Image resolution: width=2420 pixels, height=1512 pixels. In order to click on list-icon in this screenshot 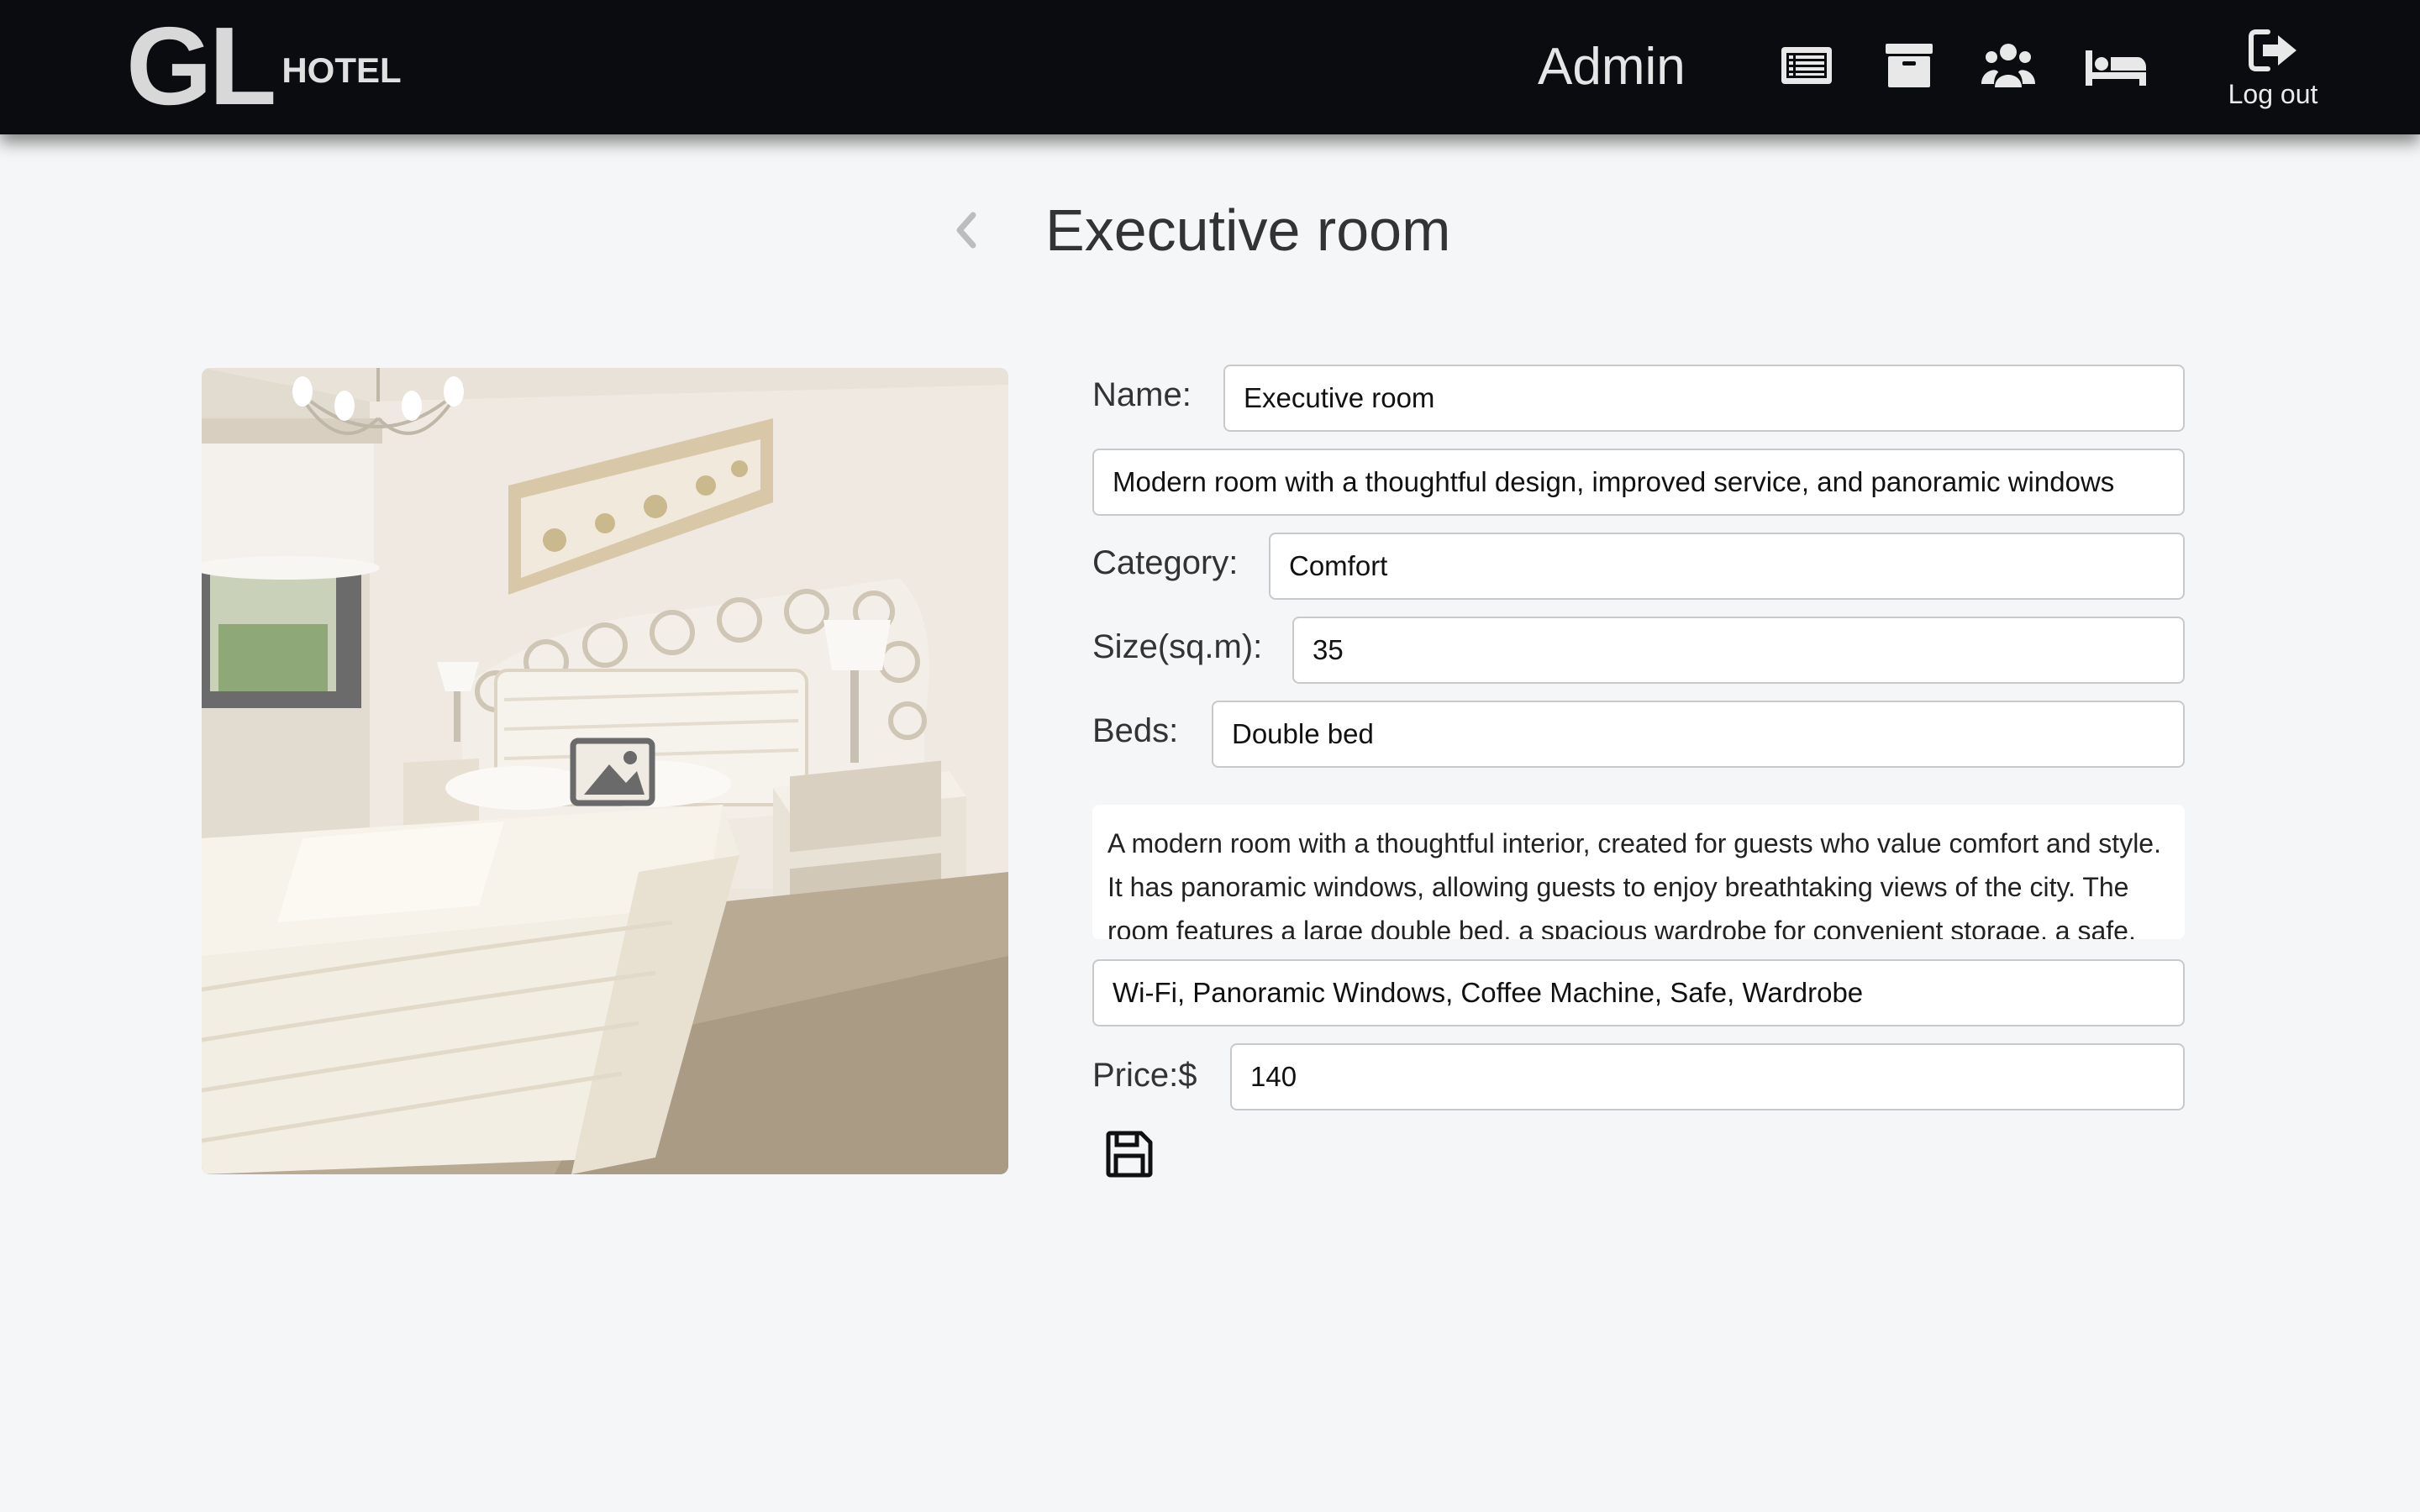, I will do `click(1806, 65)`.